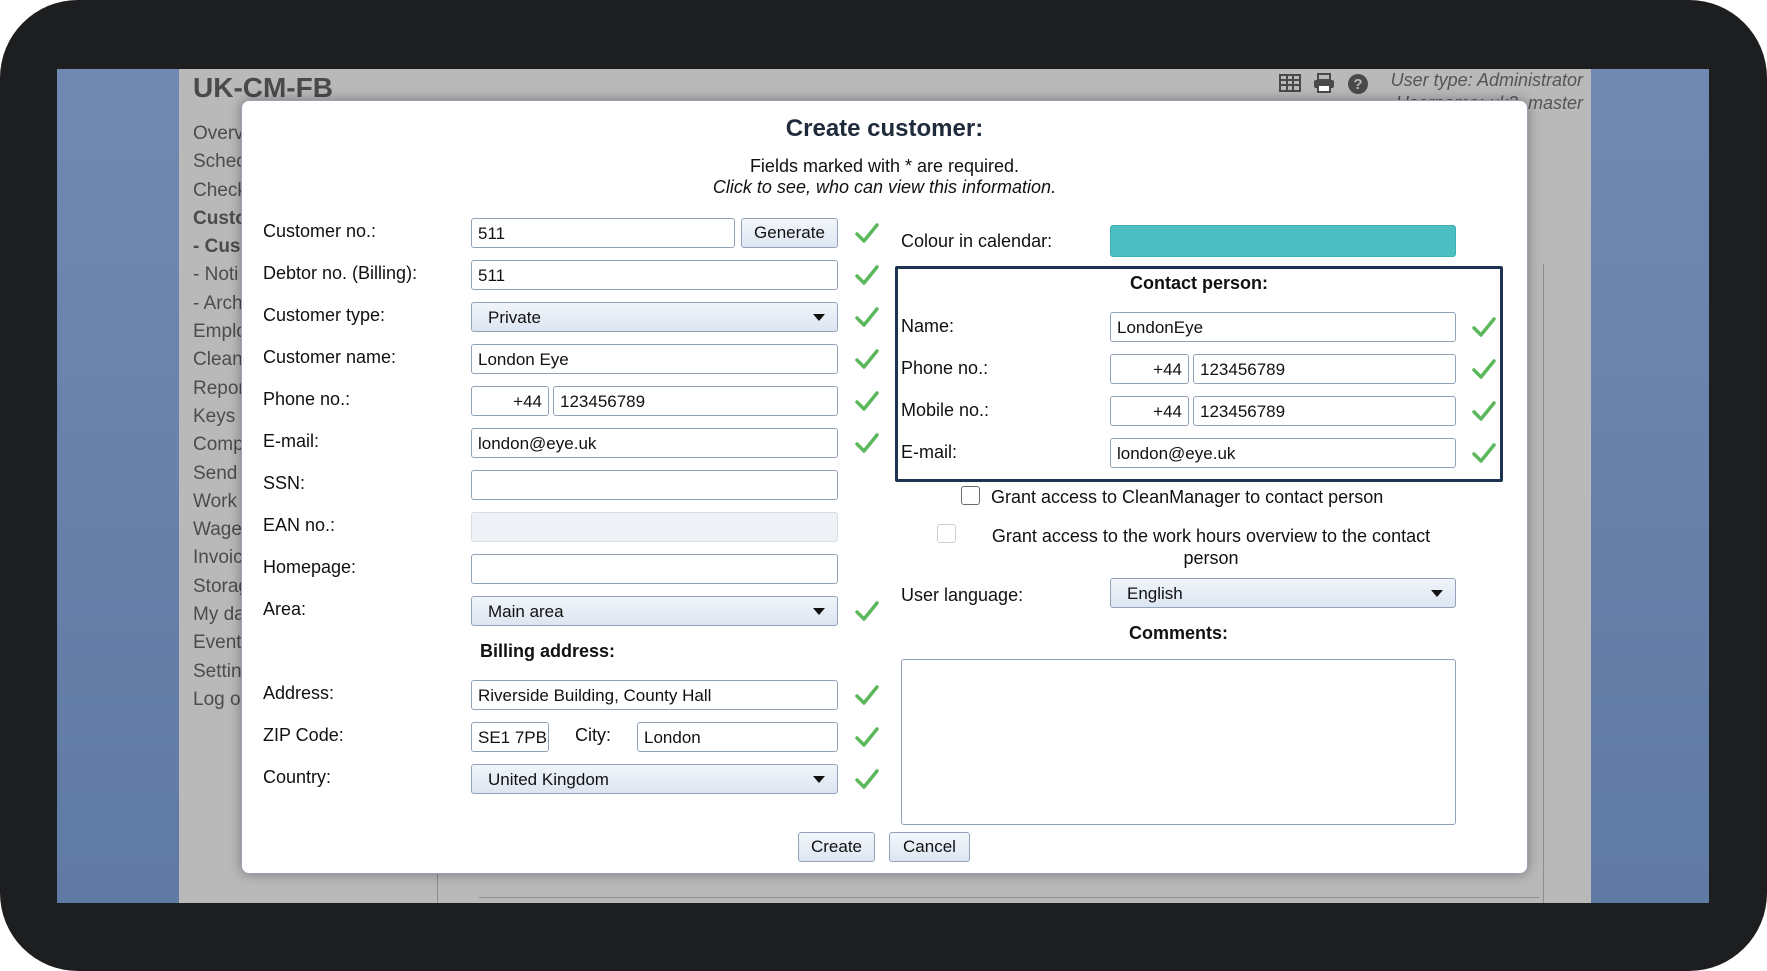 The image size is (1767, 971). What do you see at coordinates (593, 735) in the screenshot?
I see `city-label: City:` at bounding box center [593, 735].